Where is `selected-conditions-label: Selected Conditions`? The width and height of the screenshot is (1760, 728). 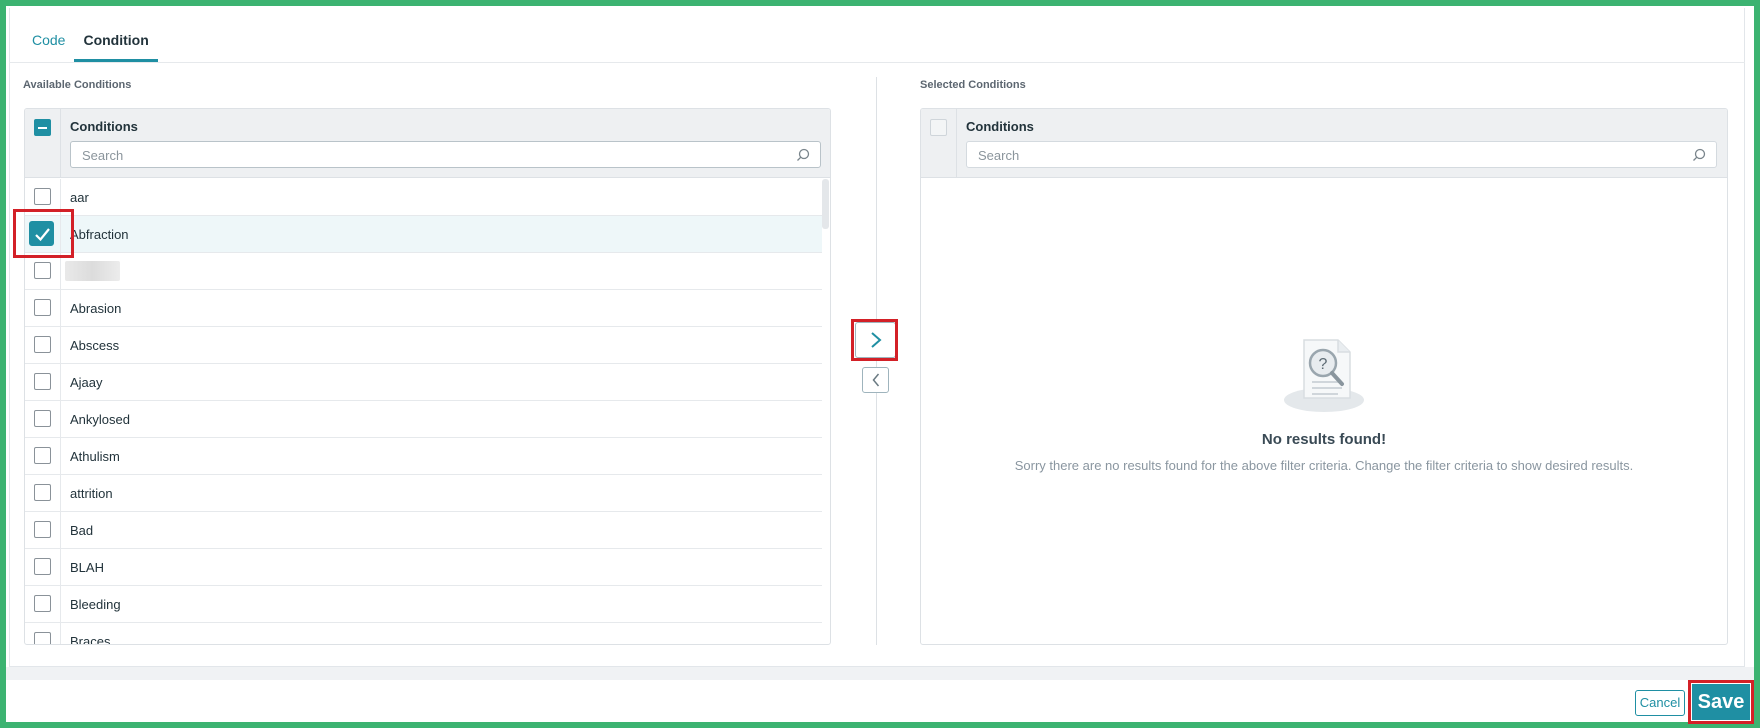 selected-conditions-label: Selected Conditions is located at coordinates (973, 85).